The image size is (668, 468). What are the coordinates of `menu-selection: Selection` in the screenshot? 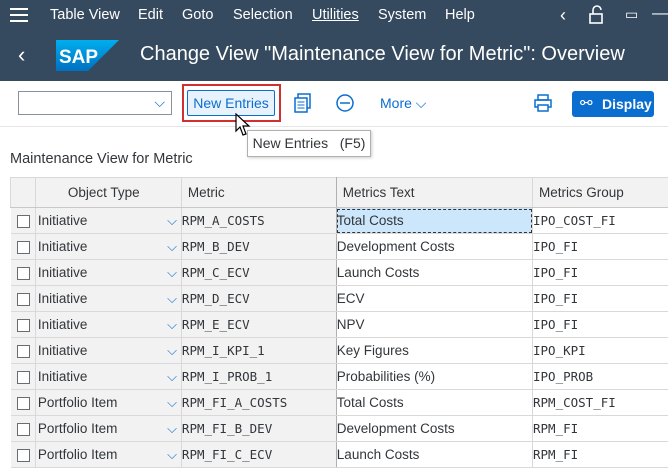 It's located at (263, 15).